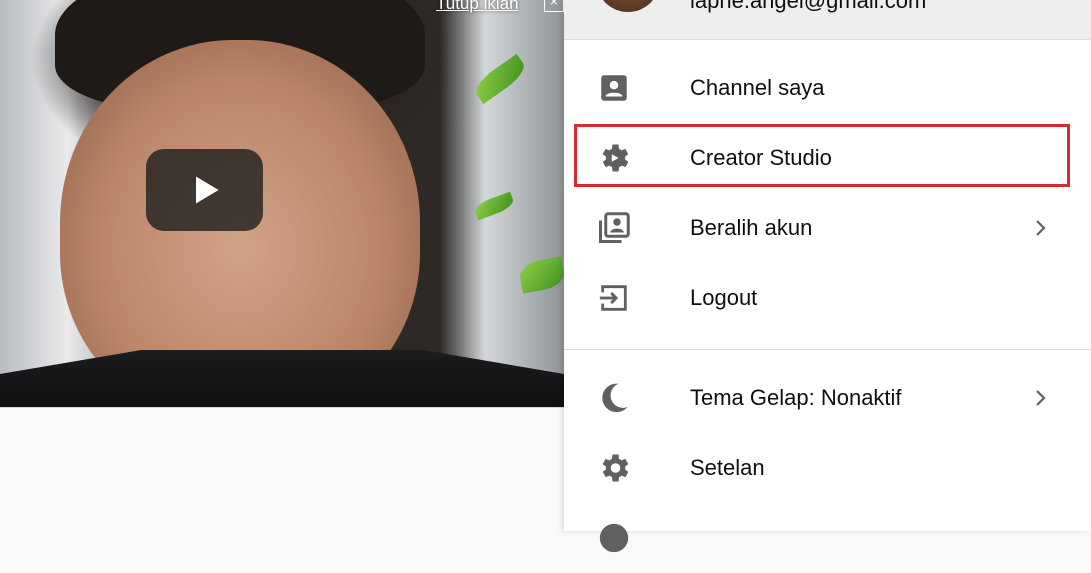 This screenshot has height=573, width=1091. I want to click on menu-item-label: Creator Studio, so click(761, 157).